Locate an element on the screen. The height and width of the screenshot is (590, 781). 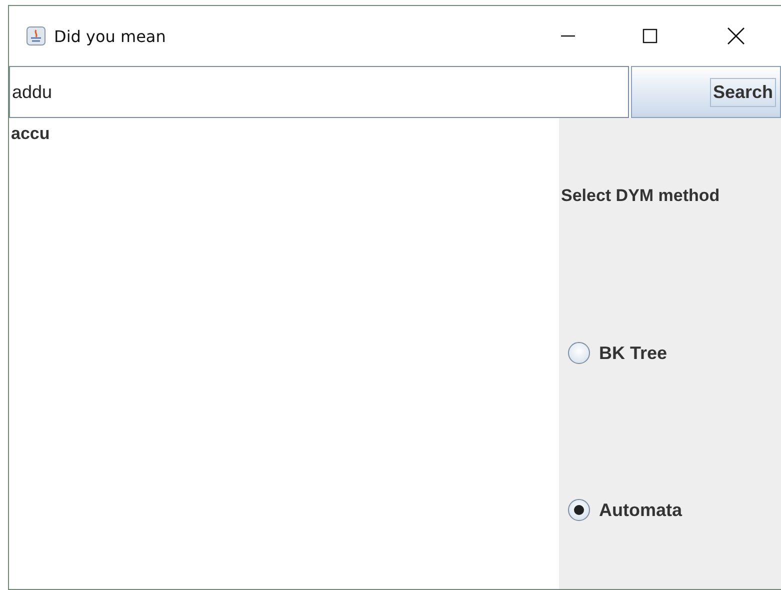
app-icon is located at coordinates (36, 36).